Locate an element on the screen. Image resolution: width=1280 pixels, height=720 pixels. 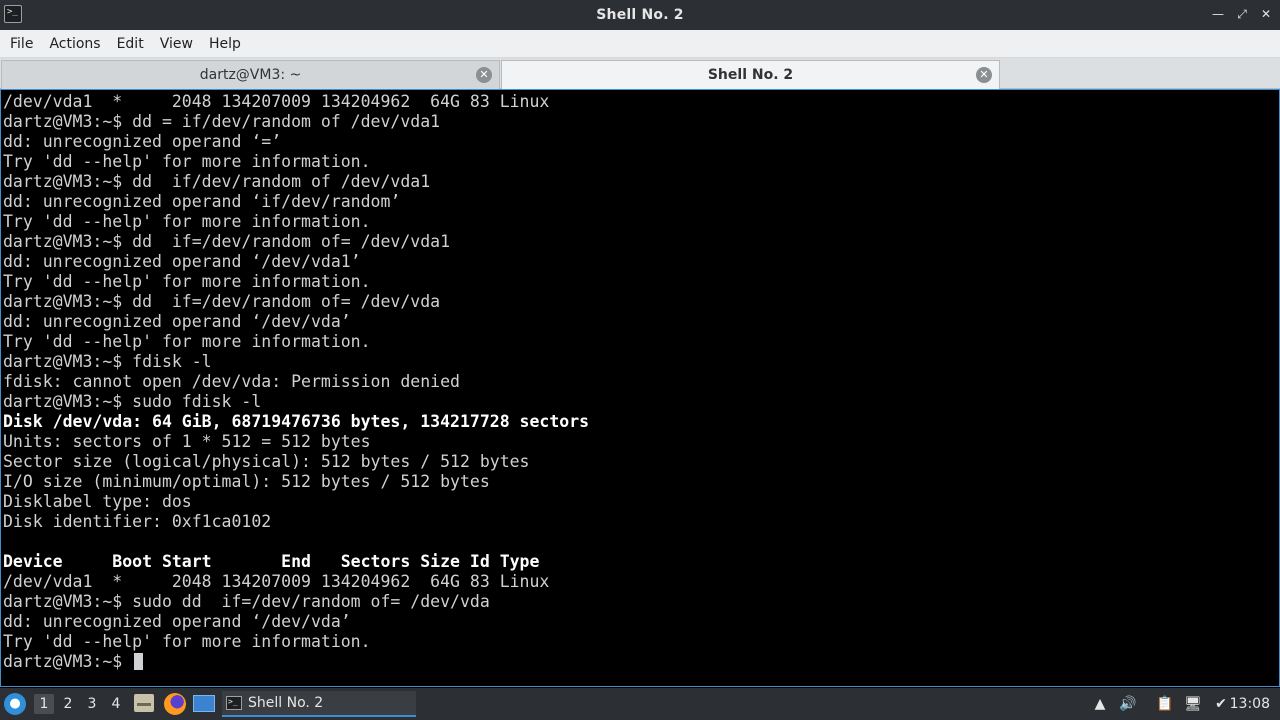
terminal-line: Units: sectors of 1 * 512 = 512 bytes is located at coordinates (187, 441).